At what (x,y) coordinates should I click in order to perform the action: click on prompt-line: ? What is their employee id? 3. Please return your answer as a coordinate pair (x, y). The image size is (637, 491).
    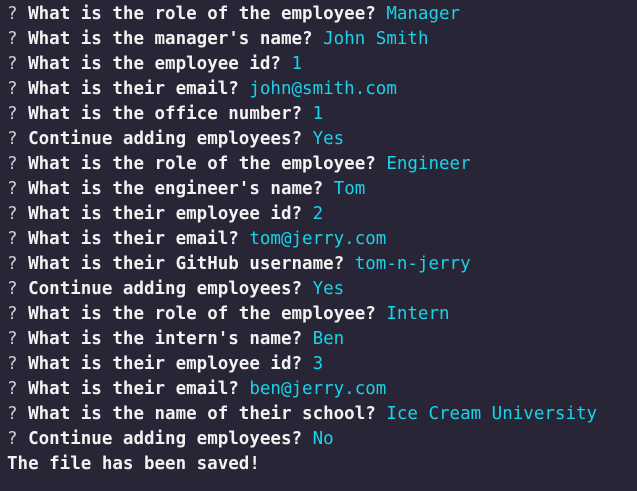
    Looking at the image, I should click on (322, 364).